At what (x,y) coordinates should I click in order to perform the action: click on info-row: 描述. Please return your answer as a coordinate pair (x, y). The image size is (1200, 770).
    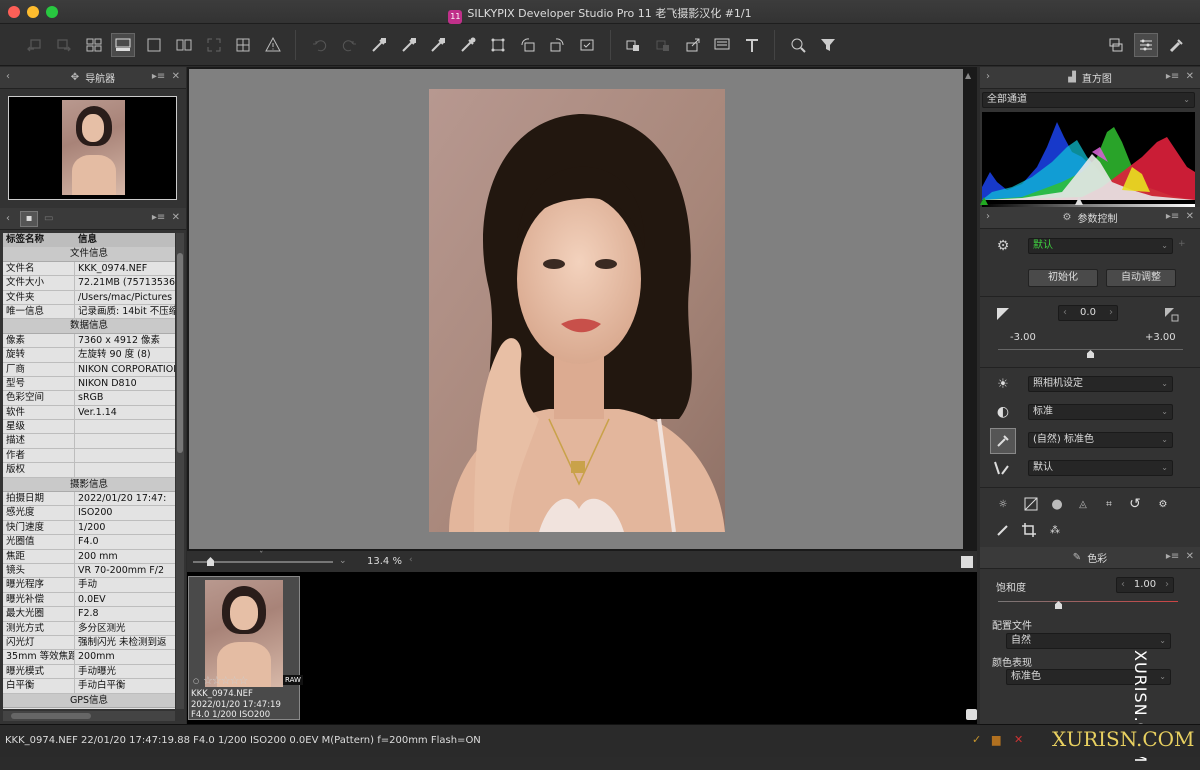
    Looking at the image, I should click on (89, 441).